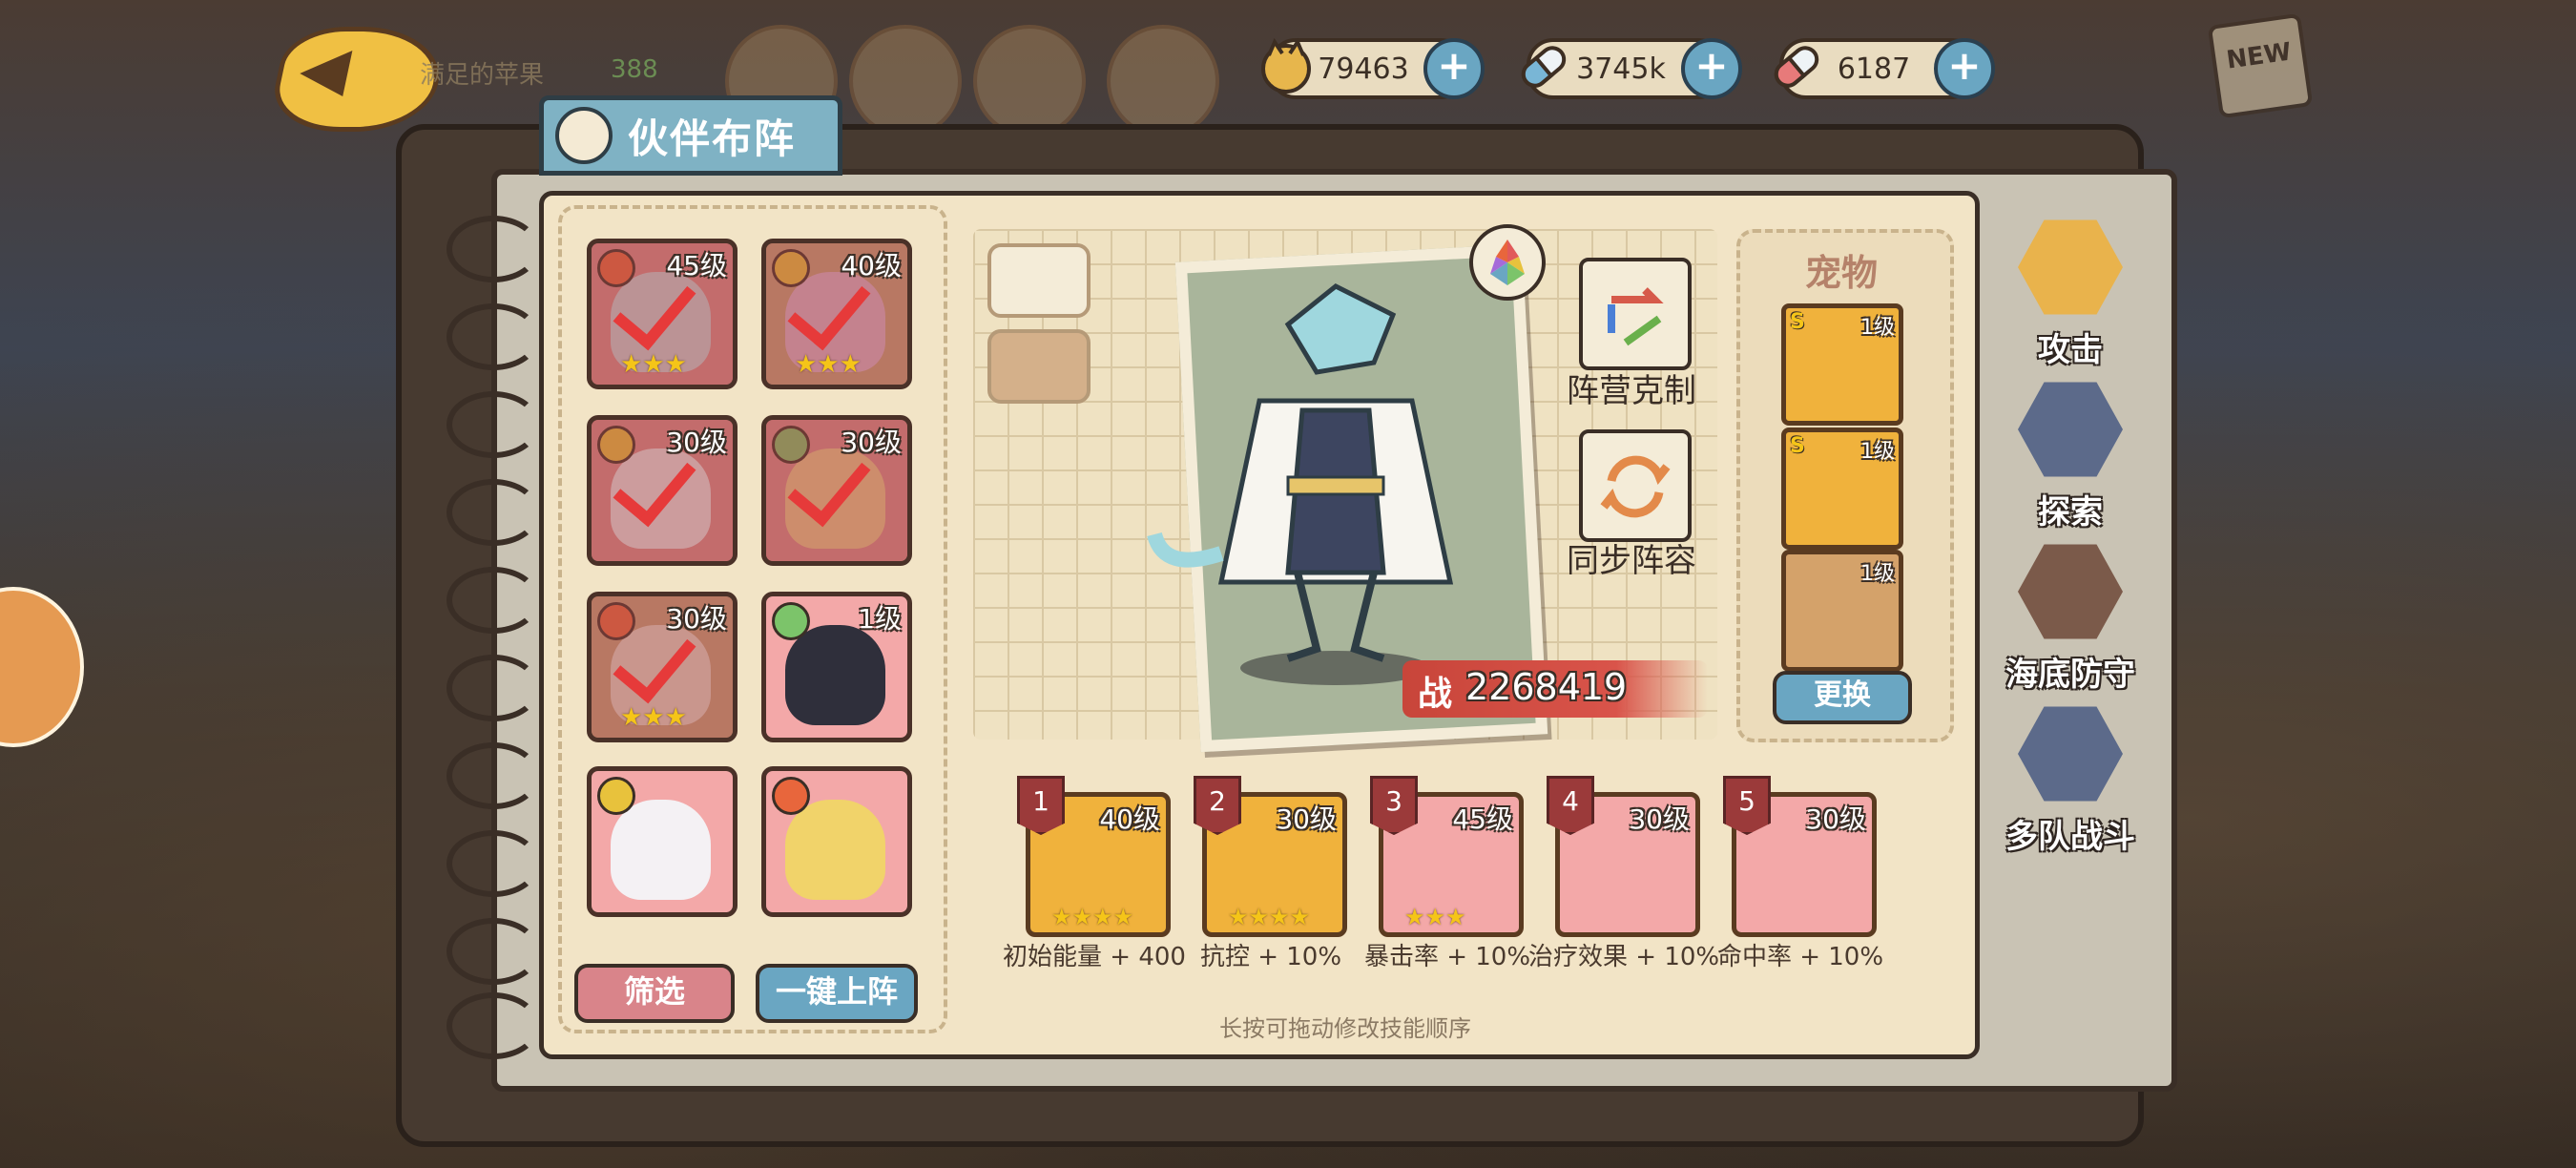 This screenshot has height=1168, width=2576. Describe the element at coordinates (1129, 819) in the screenshot. I see `slot-level: 40级` at that location.